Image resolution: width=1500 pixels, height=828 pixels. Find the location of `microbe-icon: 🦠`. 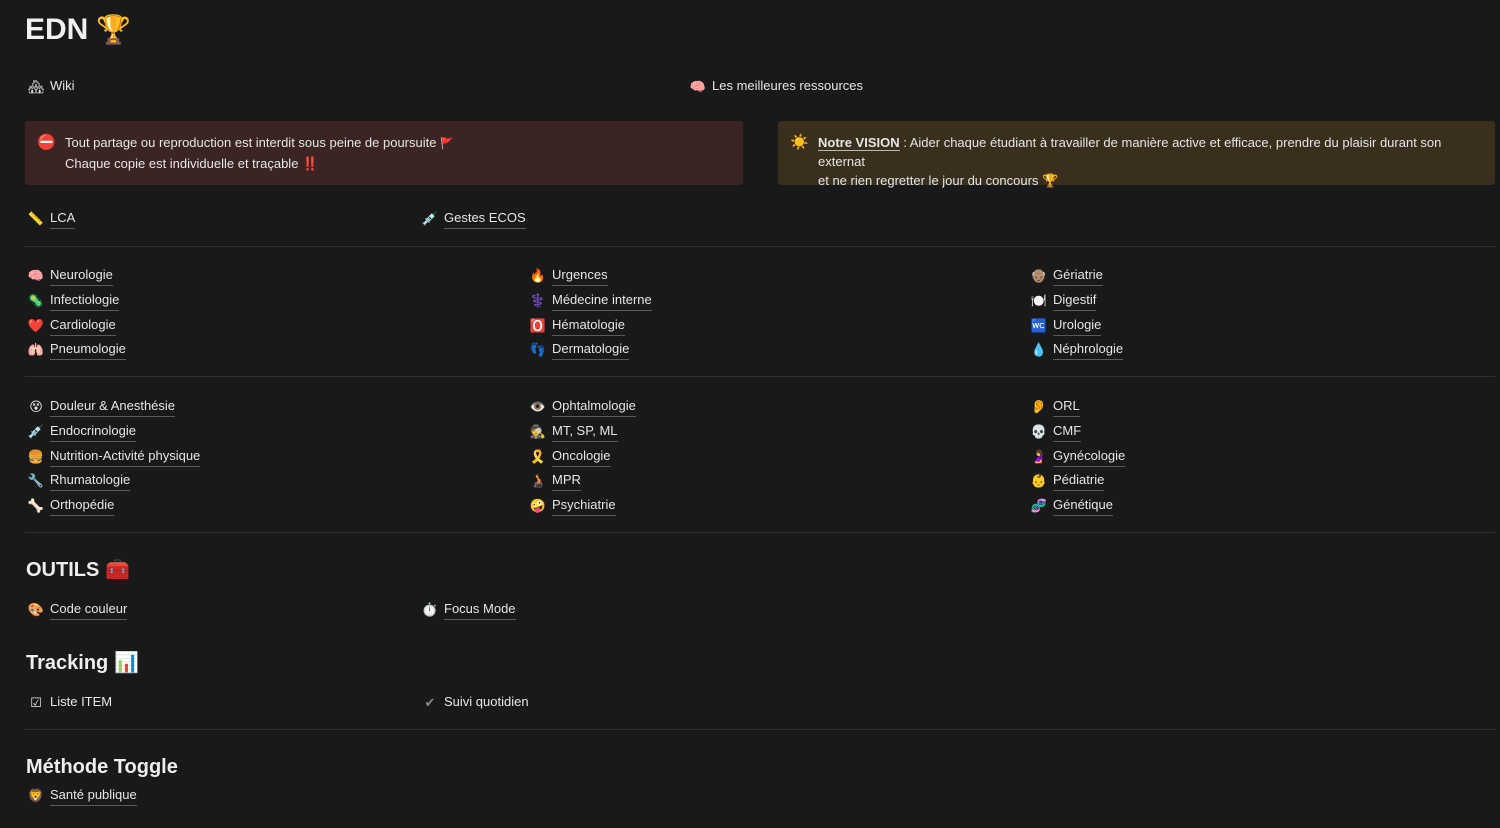

microbe-icon: 🦠 is located at coordinates (36, 300).